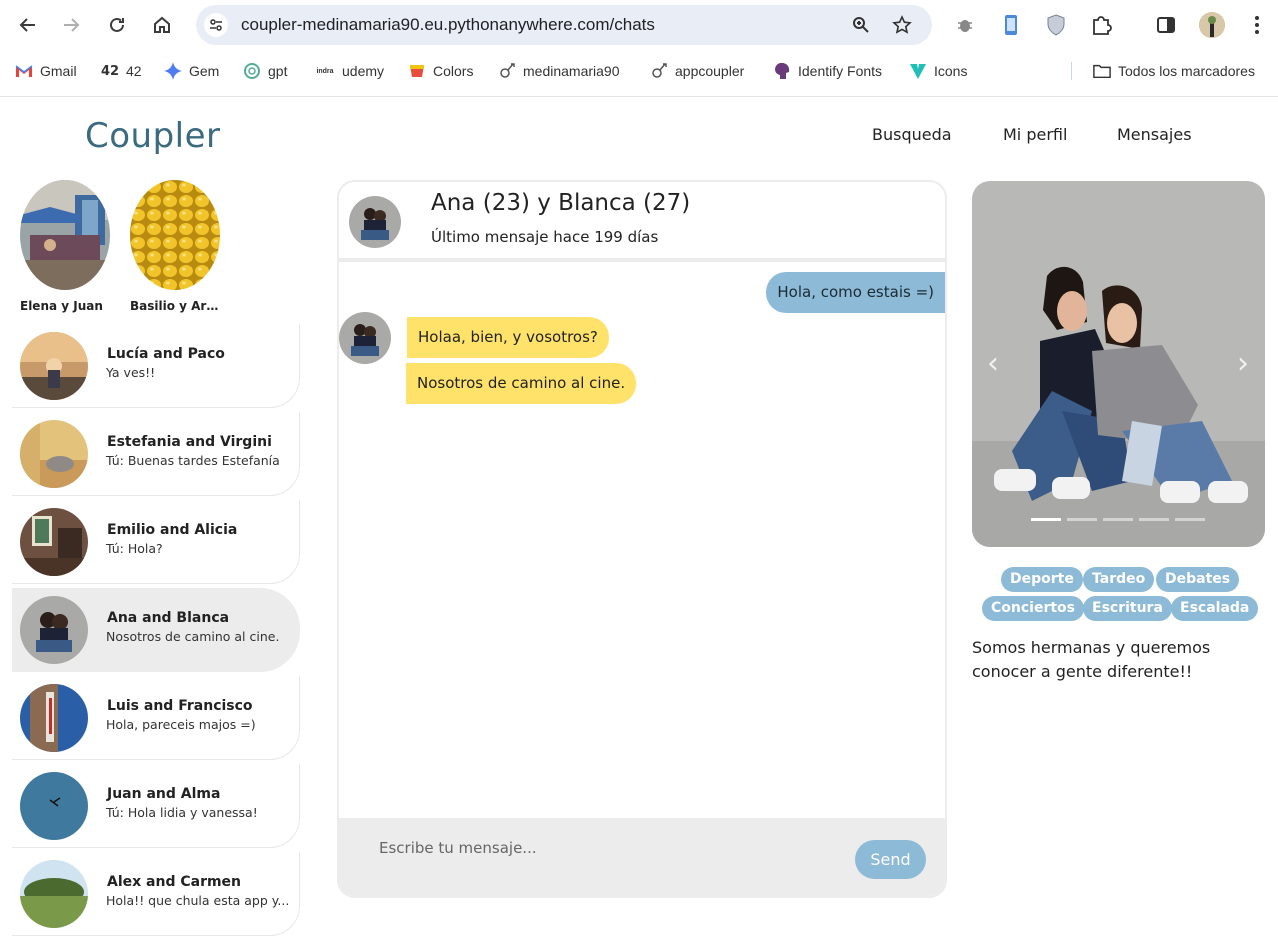 The width and height of the screenshot is (1278, 936). What do you see at coordinates (252, 71) in the screenshot?
I see `chatgpt-icon` at bounding box center [252, 71].